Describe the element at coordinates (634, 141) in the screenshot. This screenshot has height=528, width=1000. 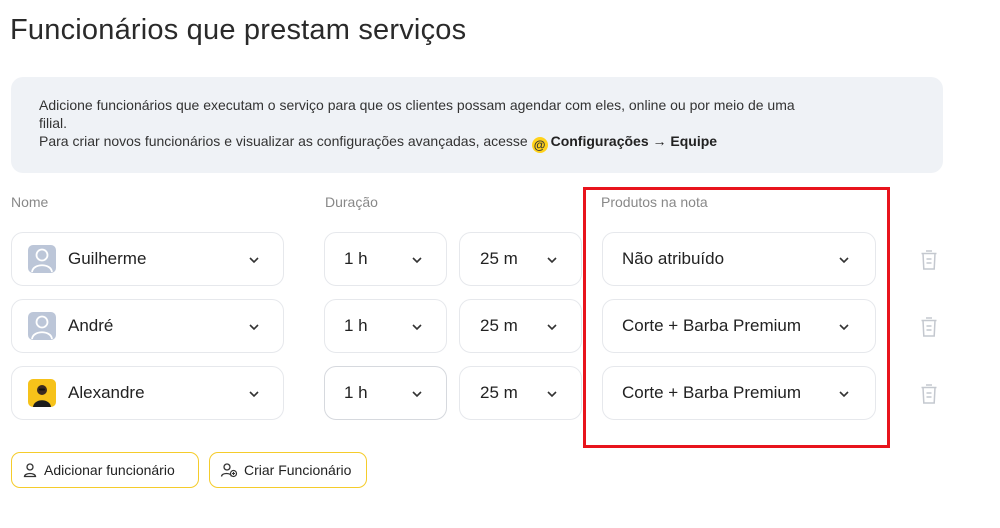
I see `settings-team-link-label: Configurações → Equipe` at that location.